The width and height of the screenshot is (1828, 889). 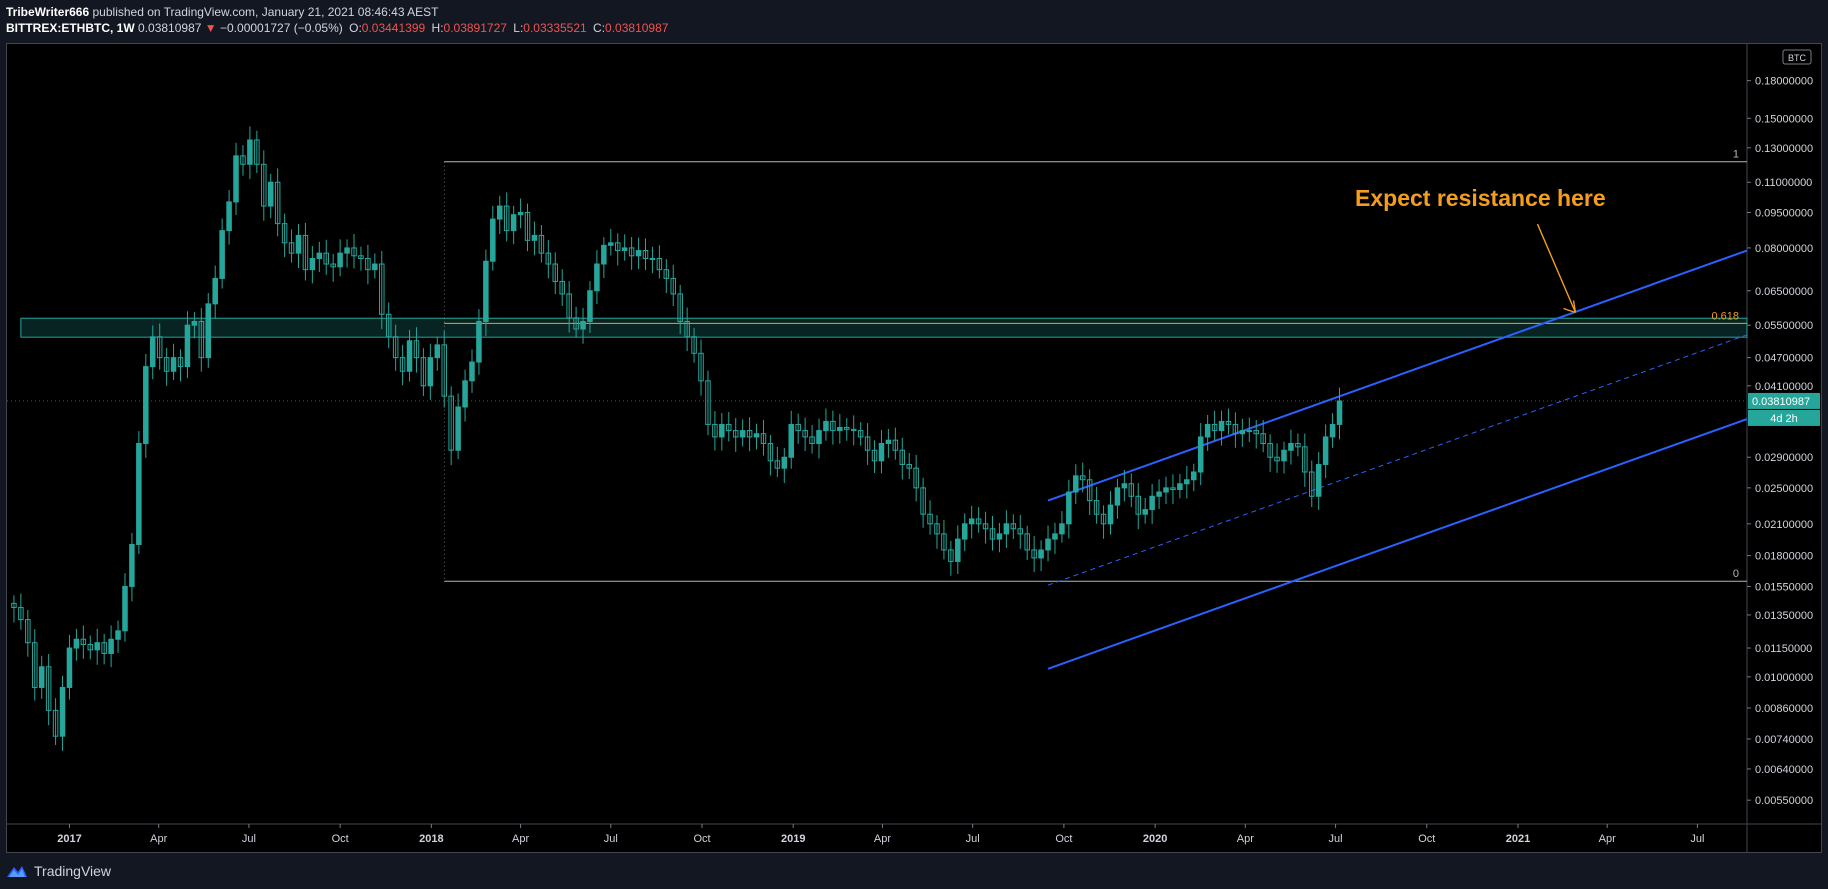 What do you see at coordinates (1155, 839) in the screenshot?
I see `time-tick-label: 2020` at bounding box center [1155, 839].